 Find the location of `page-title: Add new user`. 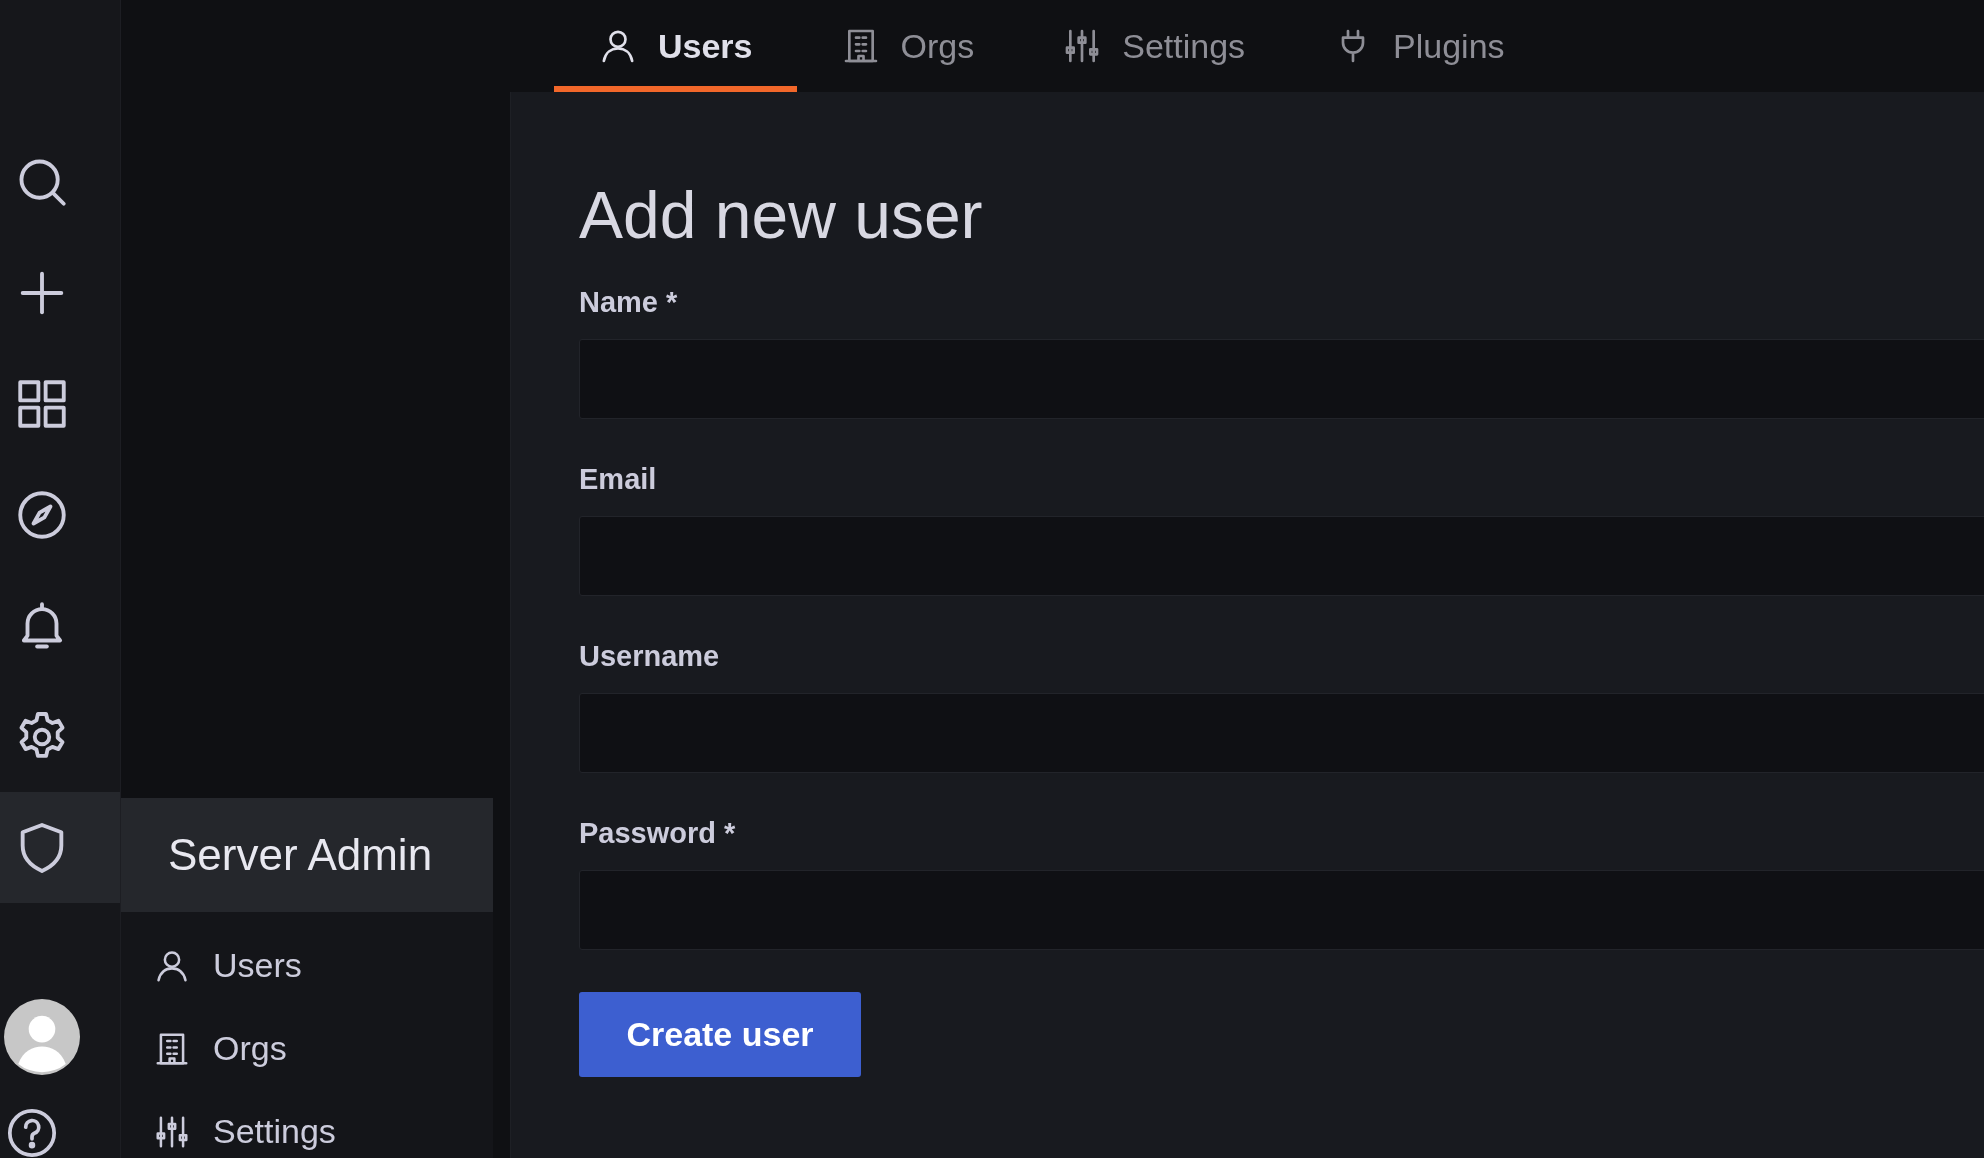

page-title: Add new user is located at coordinates (781, 215).